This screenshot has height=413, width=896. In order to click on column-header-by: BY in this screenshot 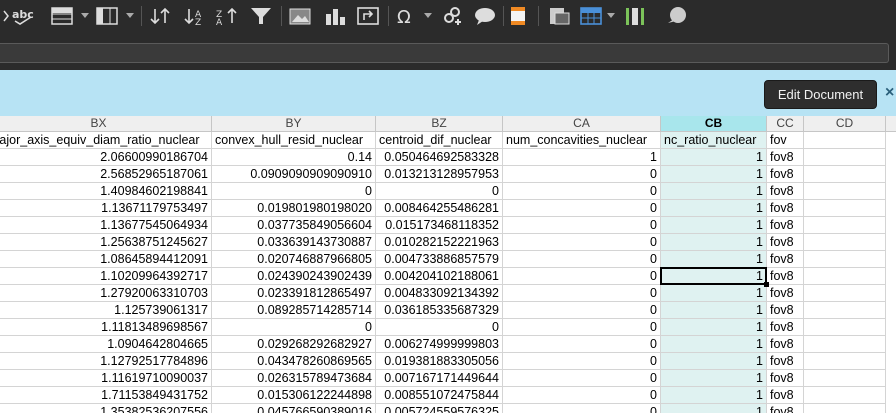, I will do `click(294, 124)`.